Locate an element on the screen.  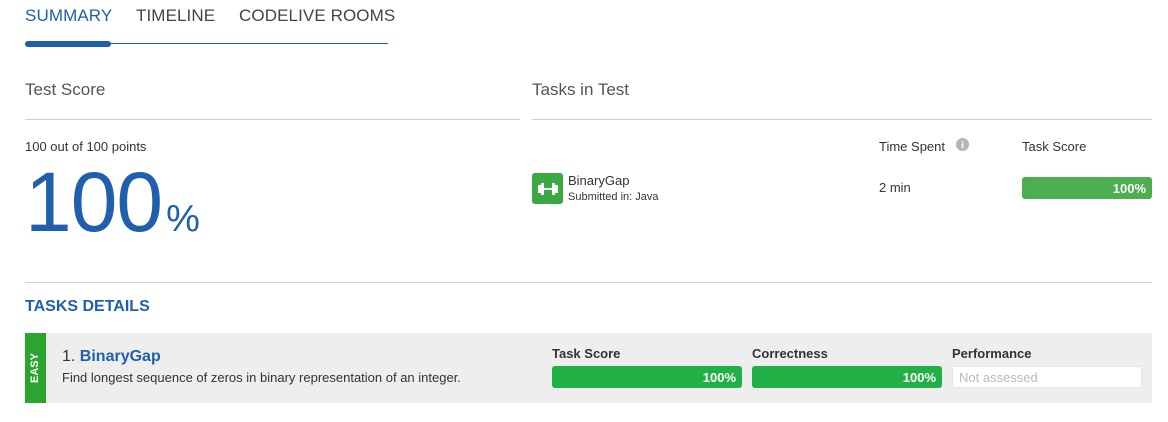
time-spent-label: Time Spent is located at coordinates (912, 146).